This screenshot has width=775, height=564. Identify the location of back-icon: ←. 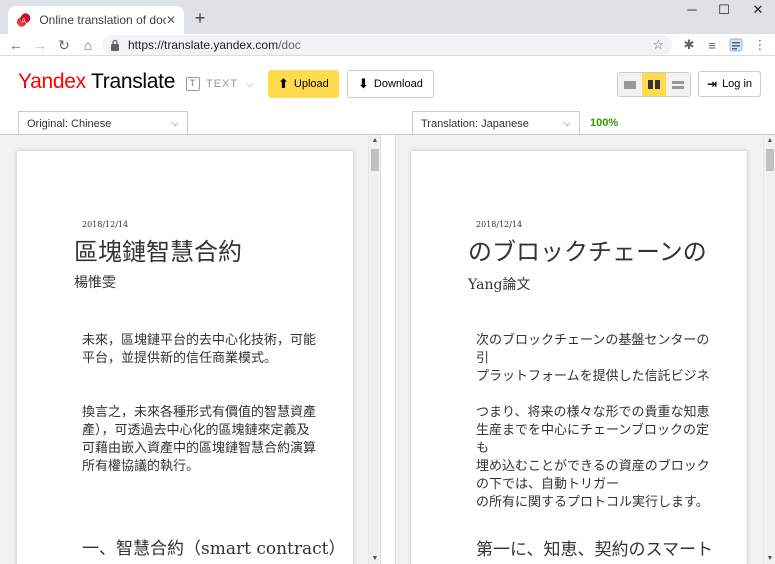
(16, 45).